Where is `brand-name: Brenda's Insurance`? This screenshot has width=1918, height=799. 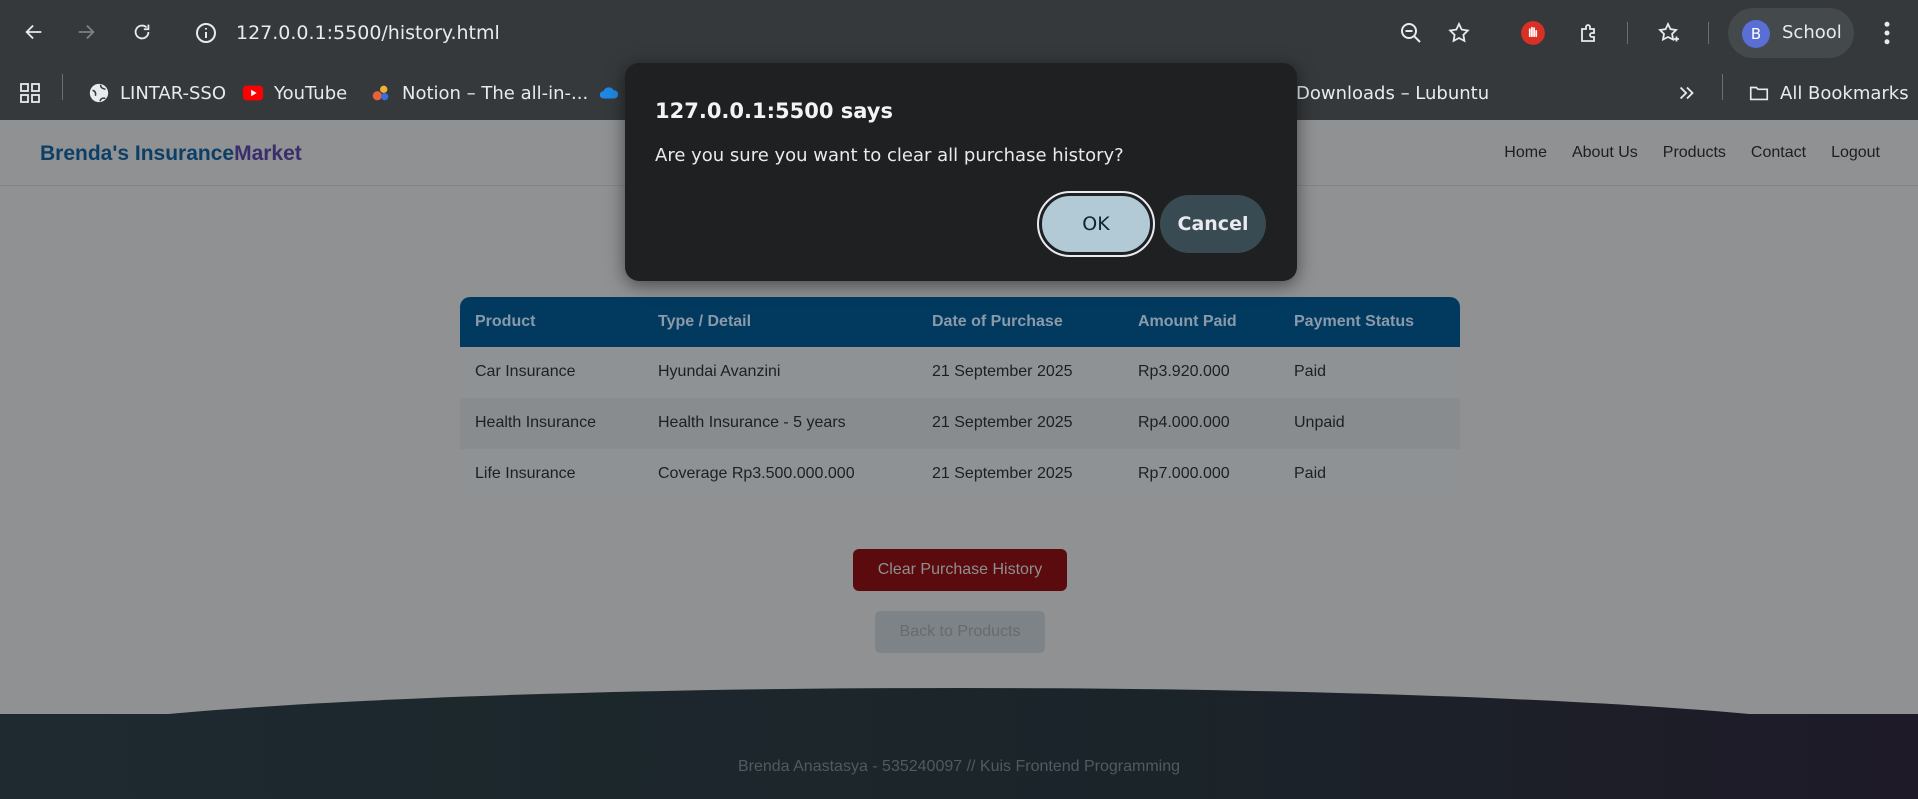
brand-name: Brenda's Insurance is located at coordinates (137, 153).